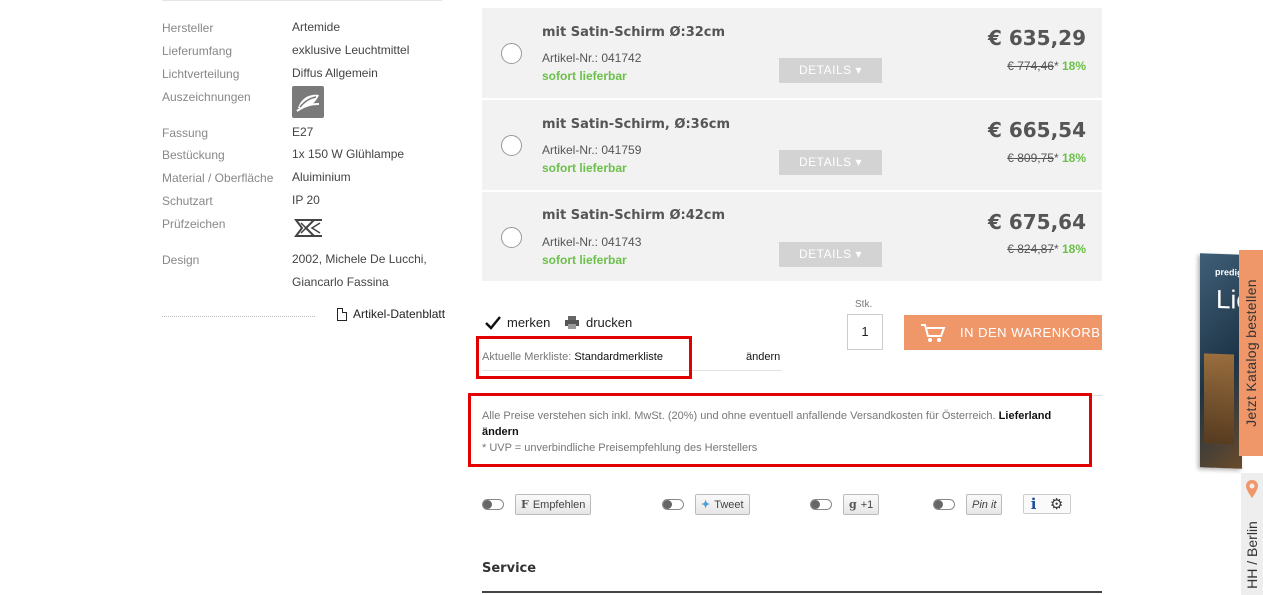 This screenshot has height=595, width=1263. I want to click on merken-button: merken, so click(517, 322).